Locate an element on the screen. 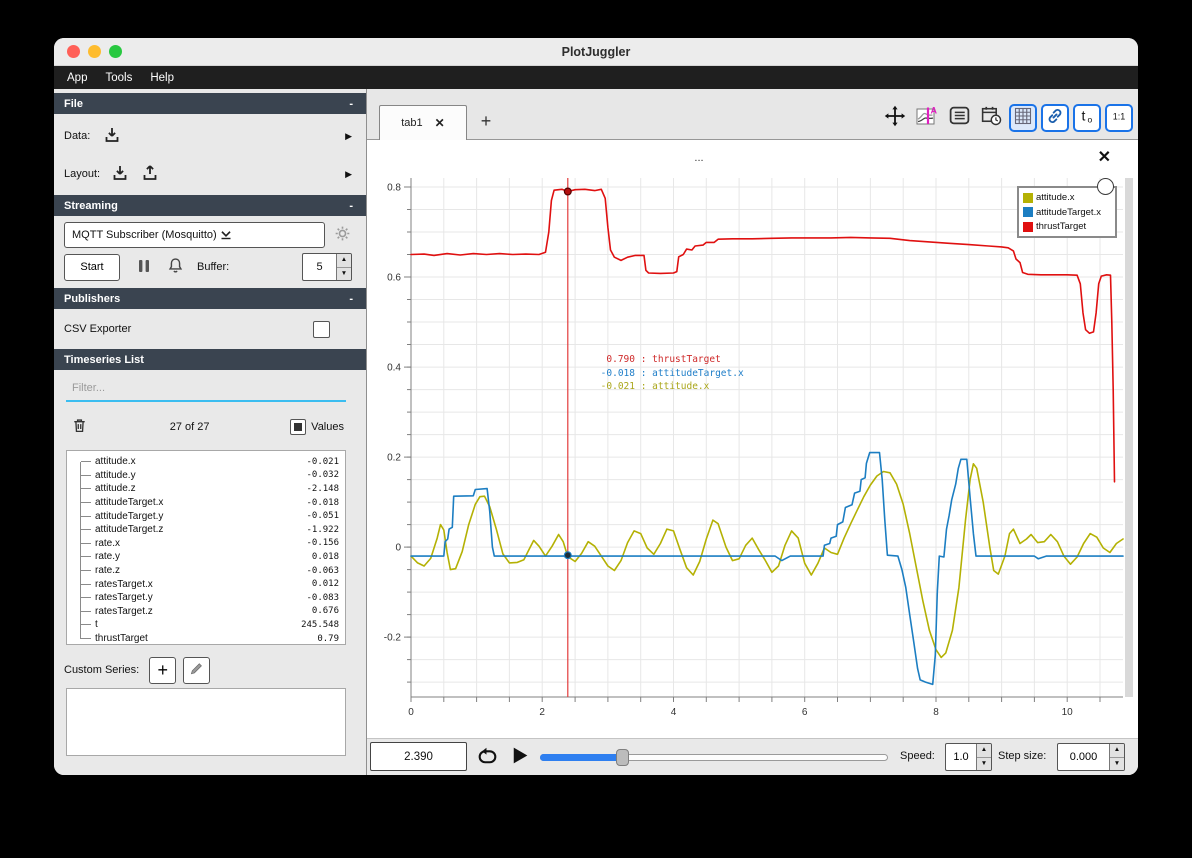  timeseries-row: thrustTarget 0.79 is located at coordinates (206, 638).